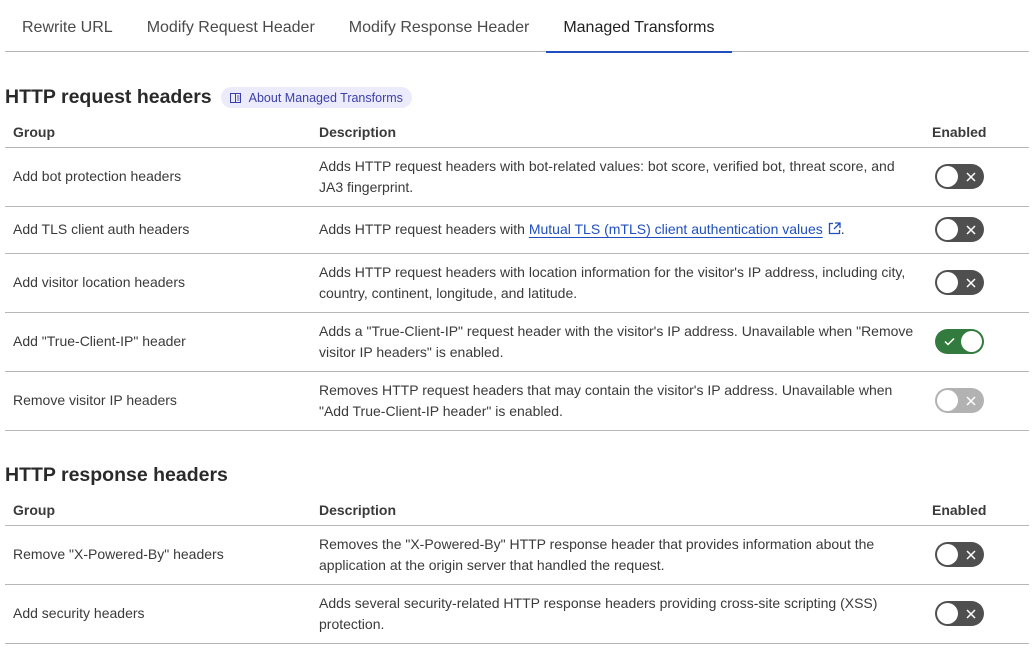 The height and width of the screenshot is (653, 1034). I want to click on group-name: Add visitor location headers, so click(158, 283).